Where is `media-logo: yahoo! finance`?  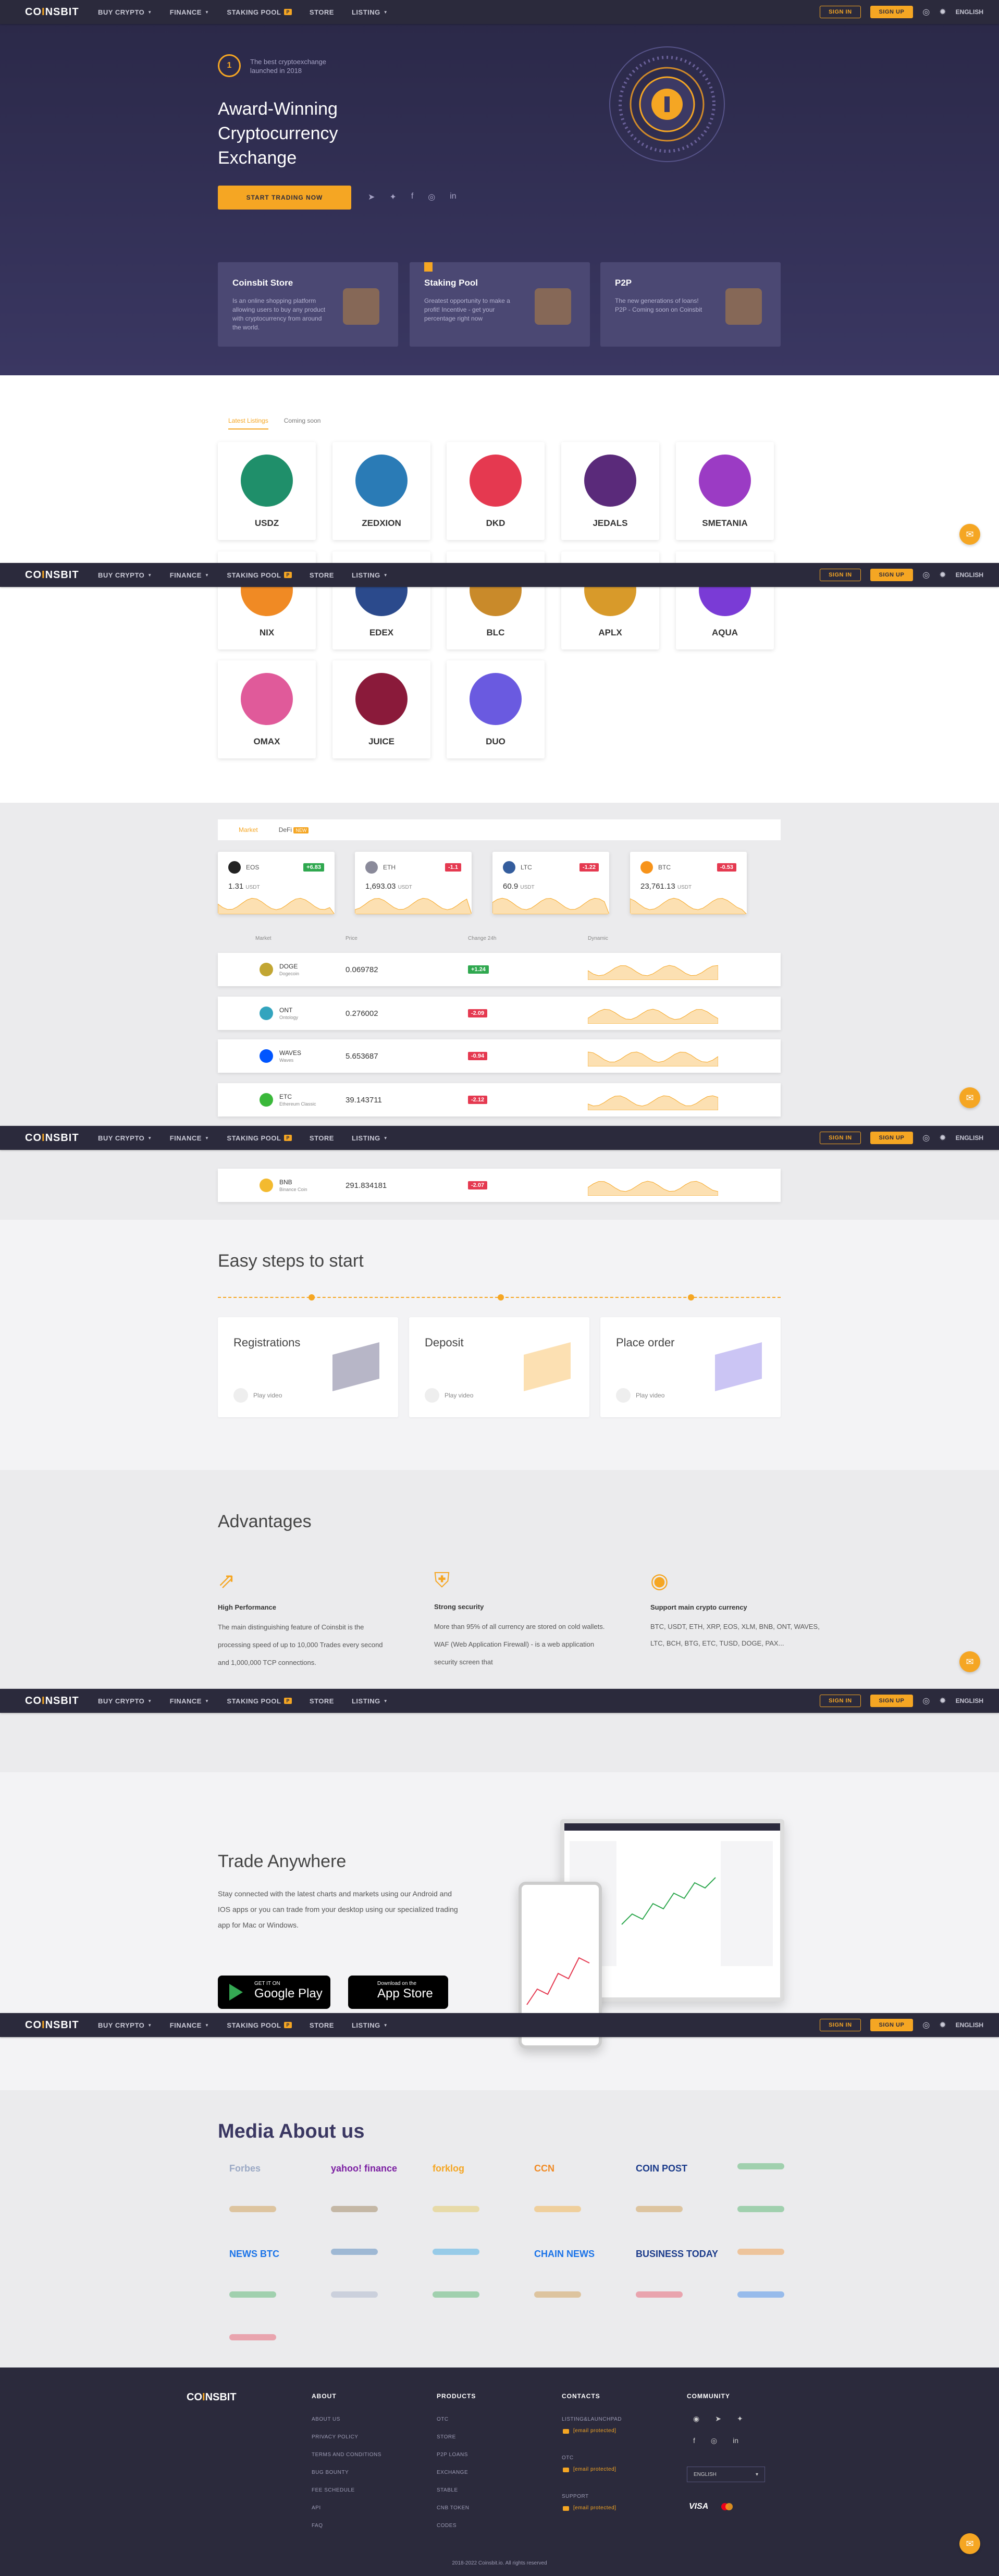
media-logo: yahoo! finance is located at coordinates (364, 2168).